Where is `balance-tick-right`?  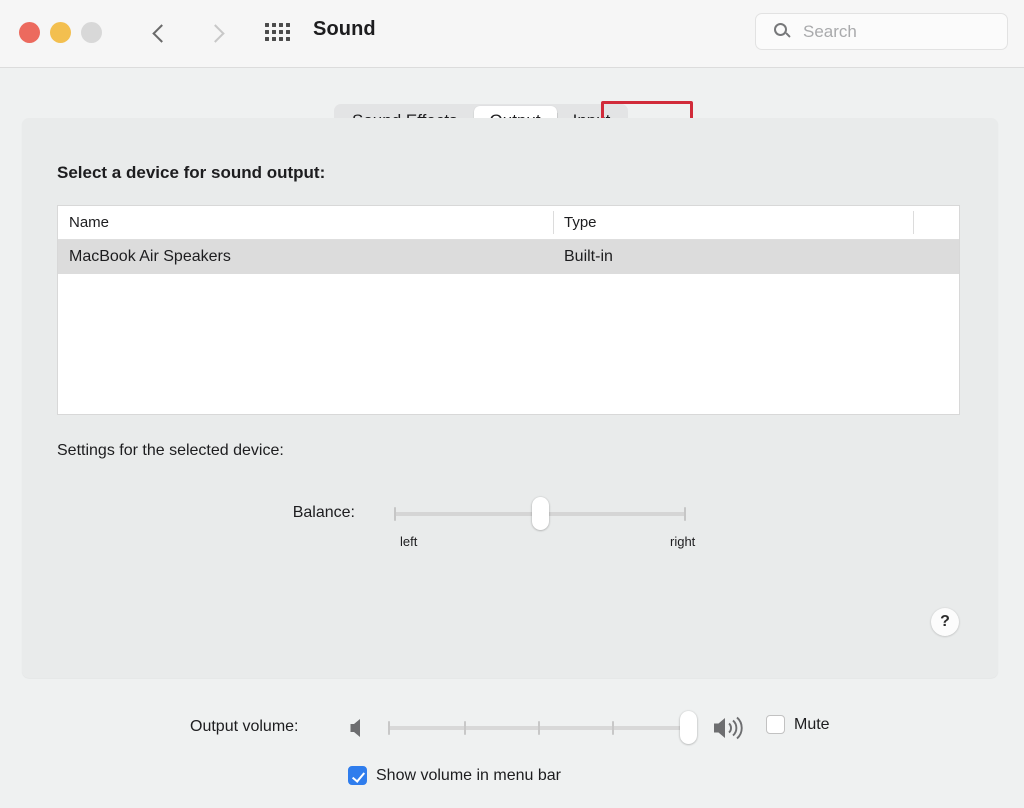 balance-tick-right is located at coordinates (685, 514).